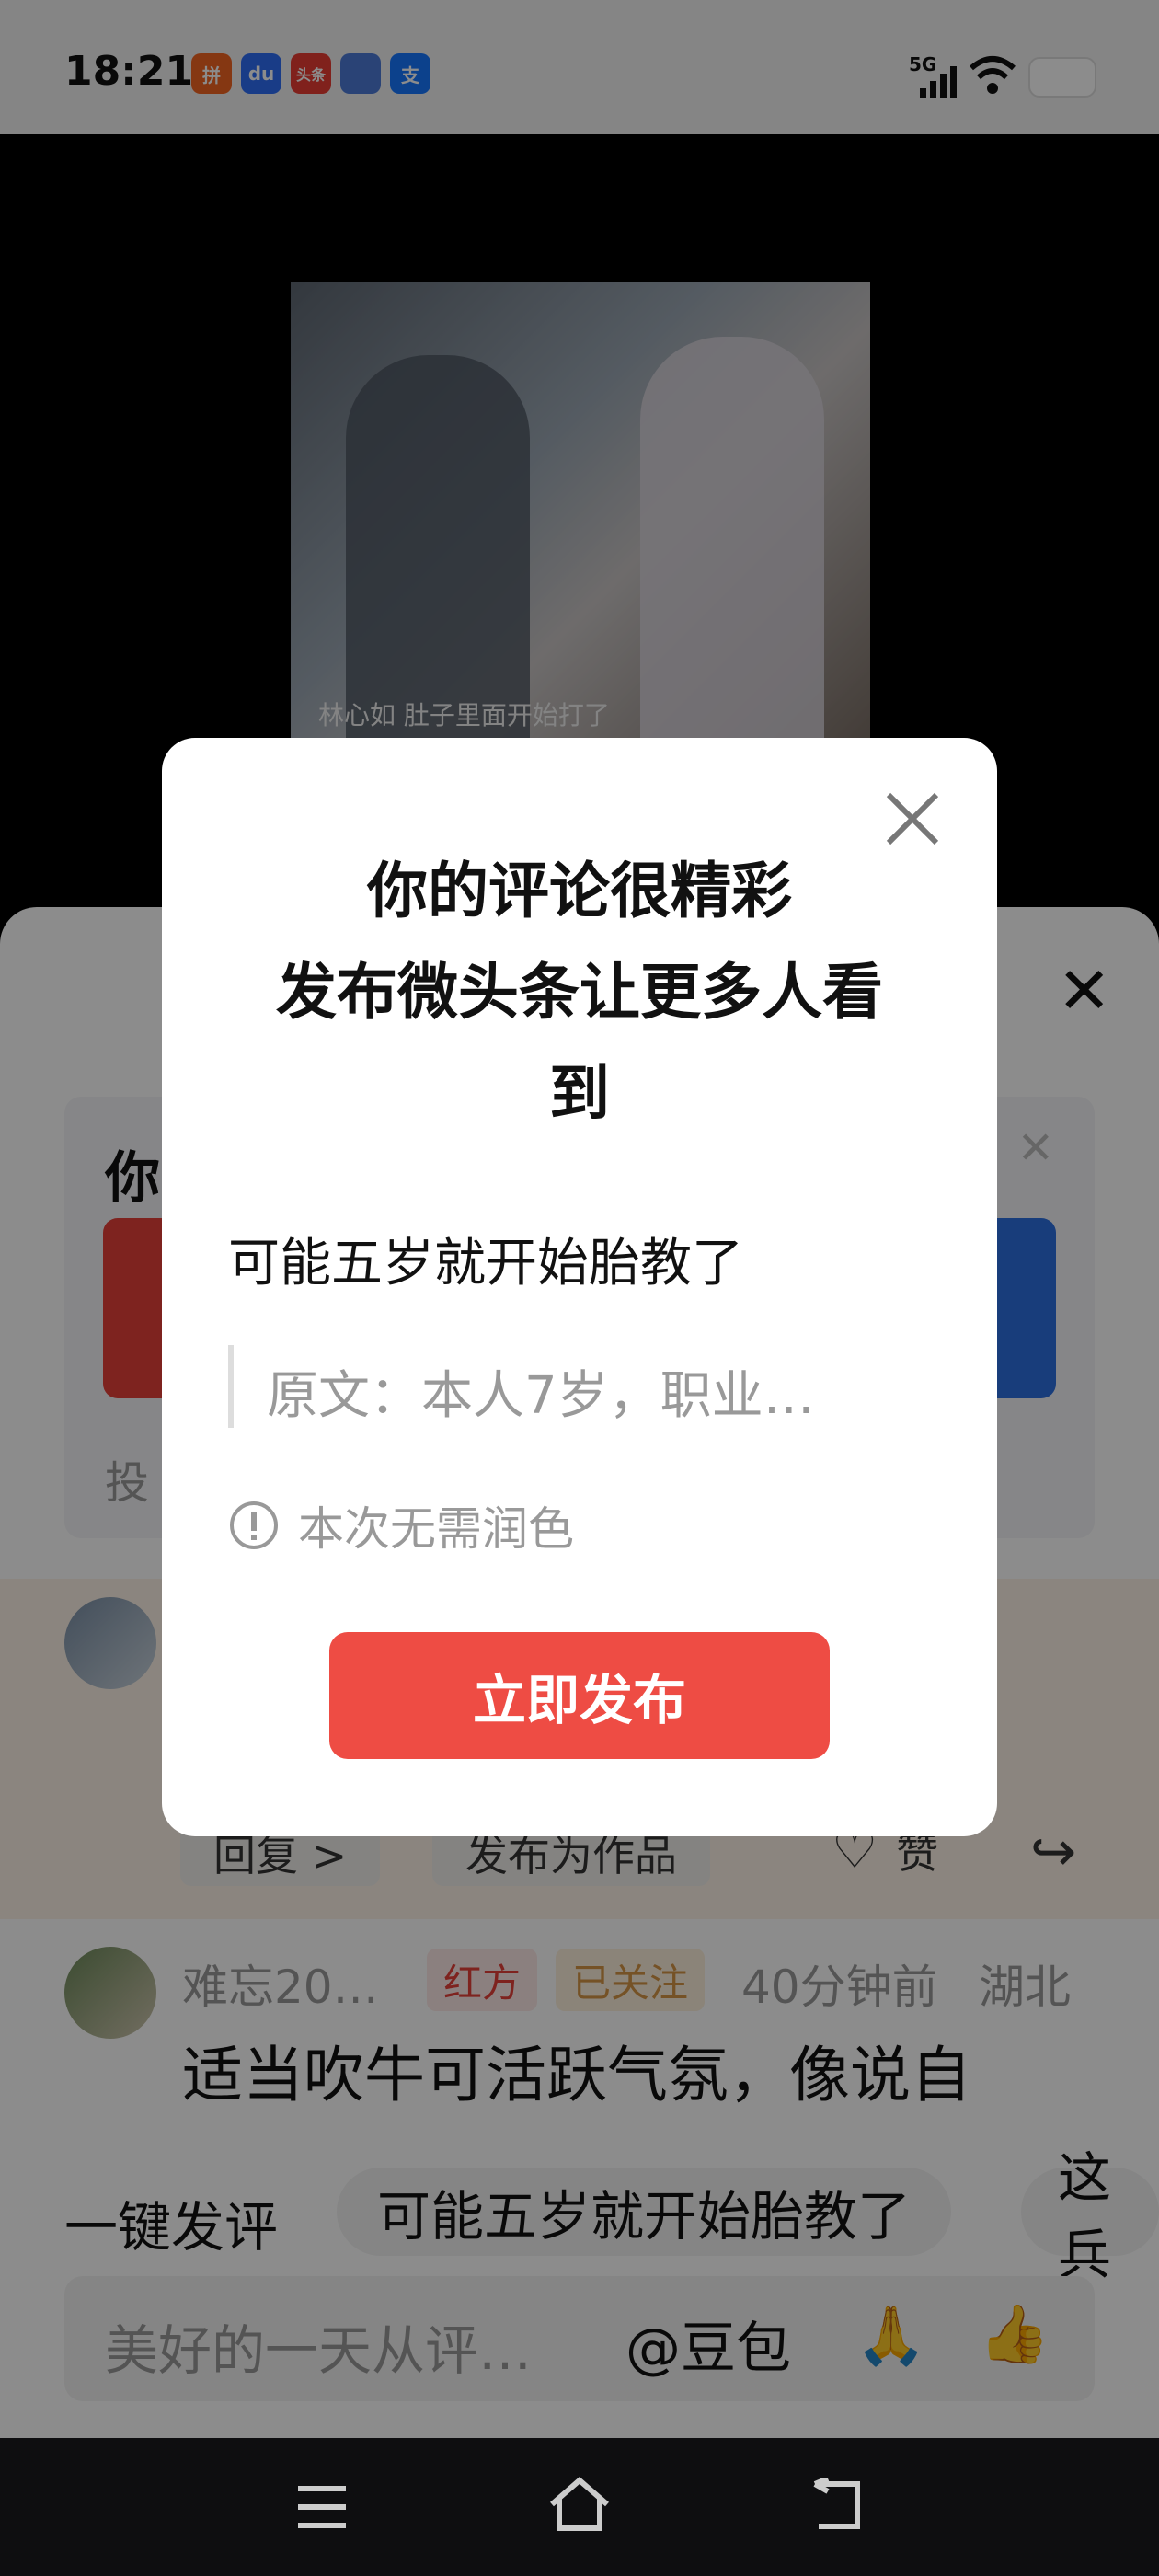 This screenshot has height=2576, width=1159. Describe the element at coordinates (436, 1529) in the screenshot. I see `polish-tip-text: 本次无需润色` at that location.